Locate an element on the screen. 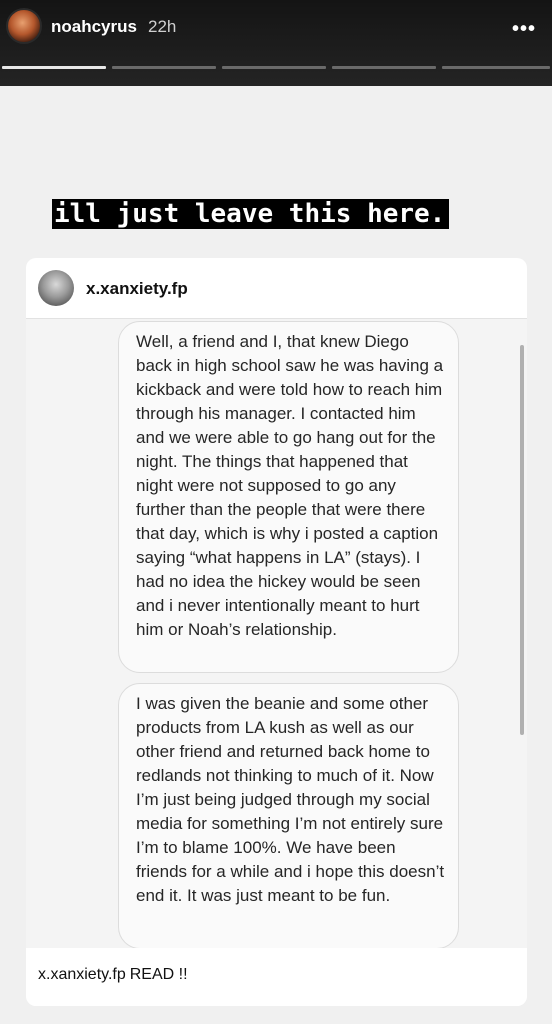 This screenshot has width=552, height=1024. post-caption: x.xanxiety.fp READ !! is located at coordinates (276, 977).